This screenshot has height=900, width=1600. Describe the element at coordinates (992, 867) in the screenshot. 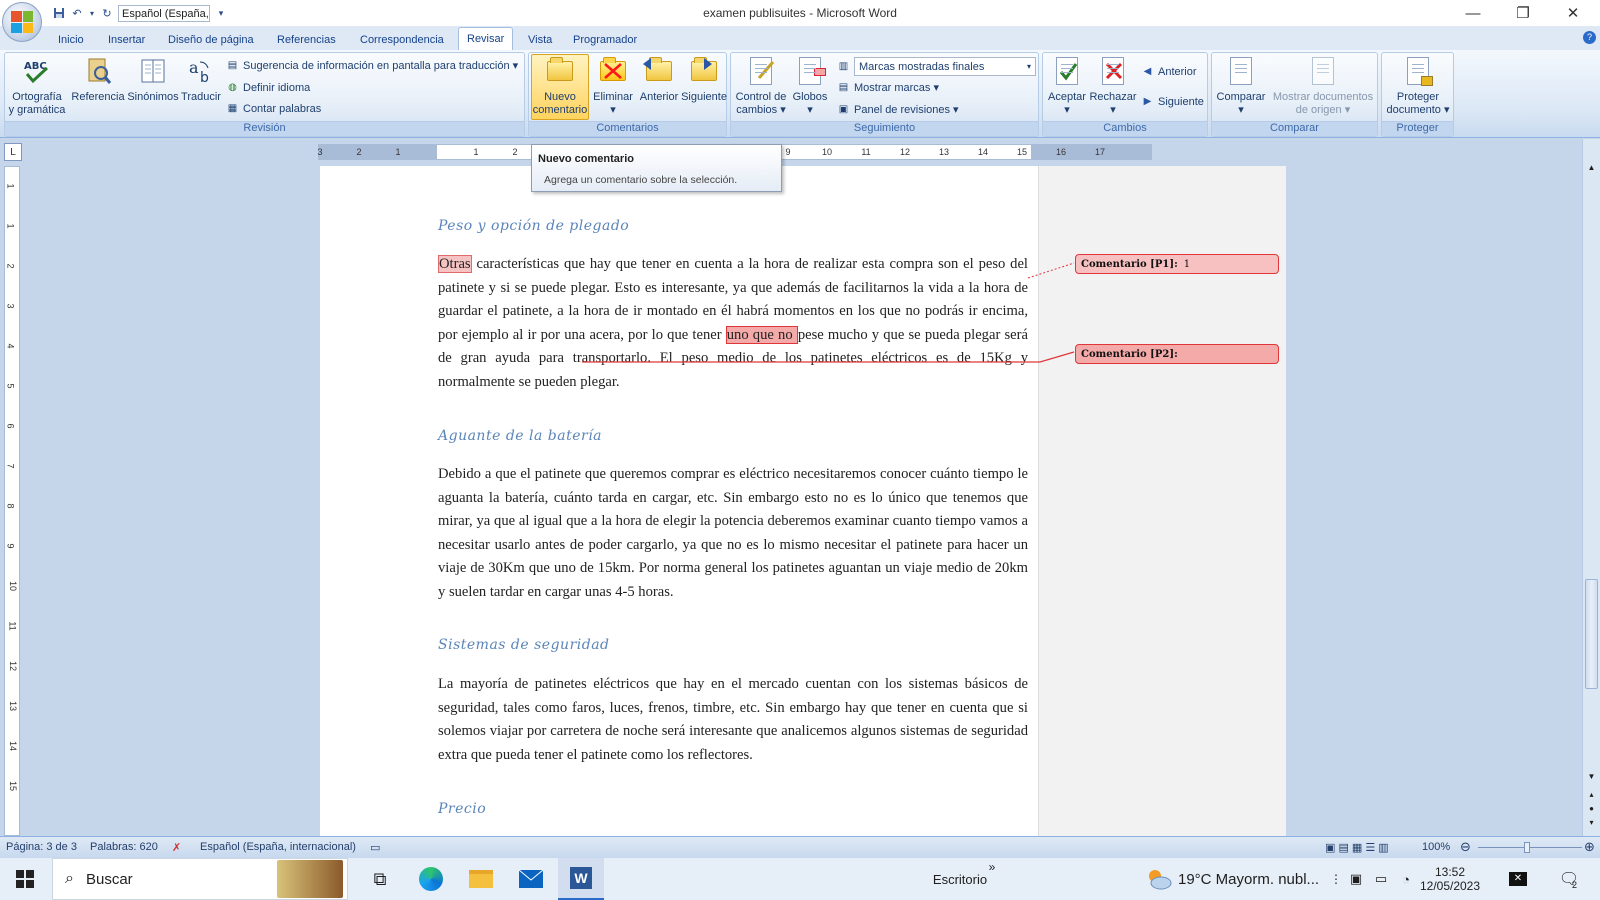

I see `desktop-expand-icon: »` at that location.